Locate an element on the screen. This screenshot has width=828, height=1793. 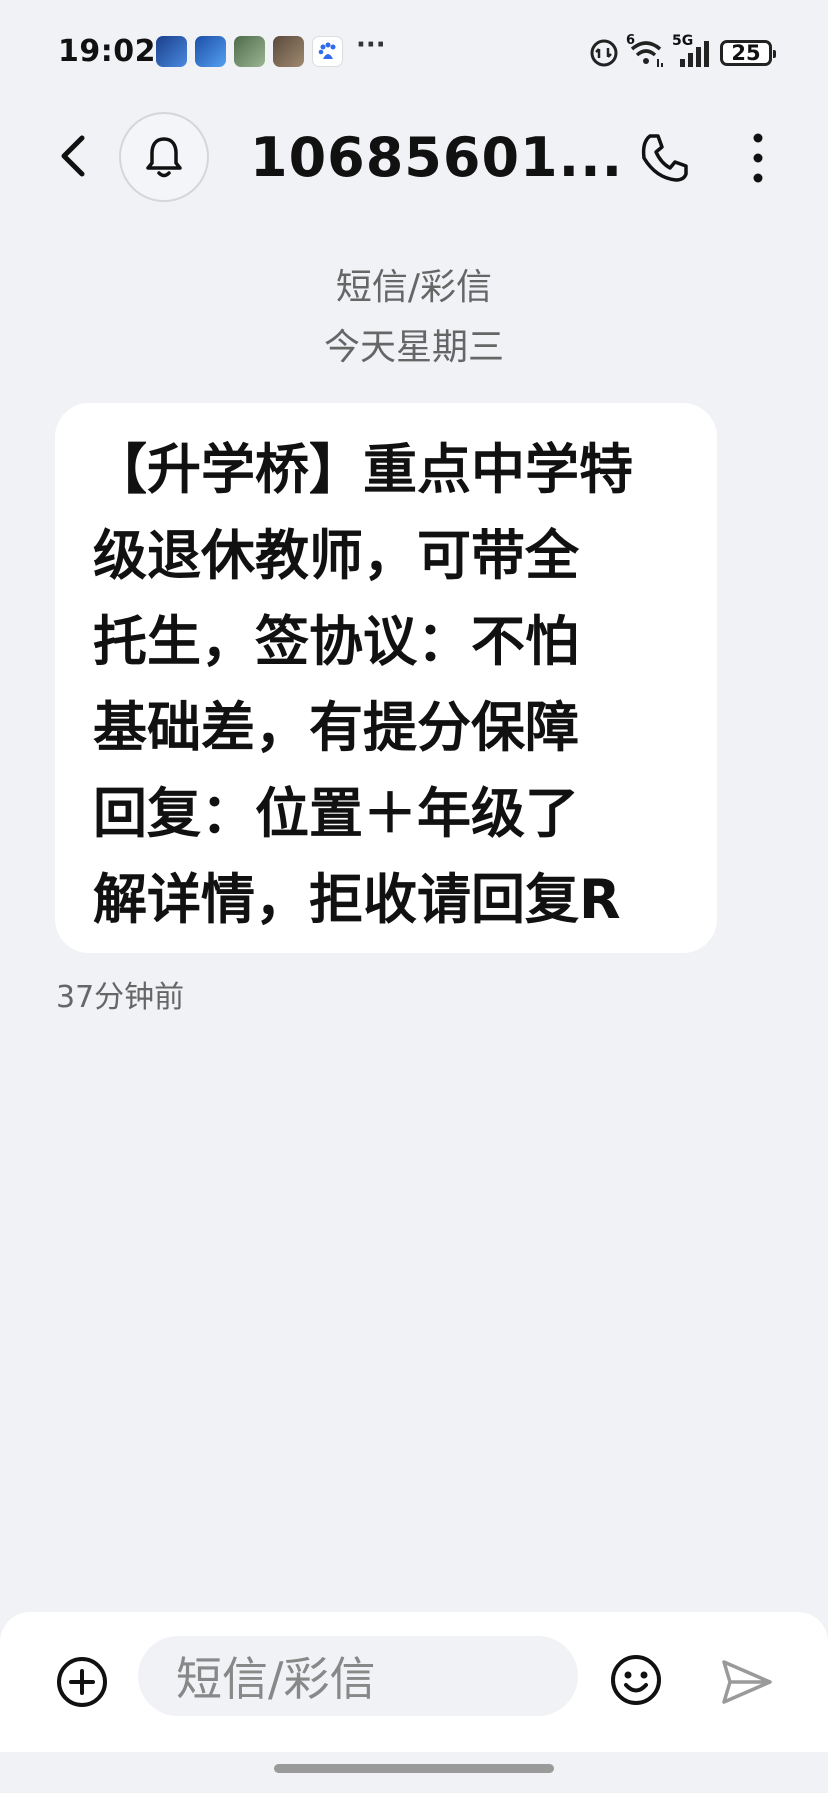
more-options-button is located at coordinates (758, 158).